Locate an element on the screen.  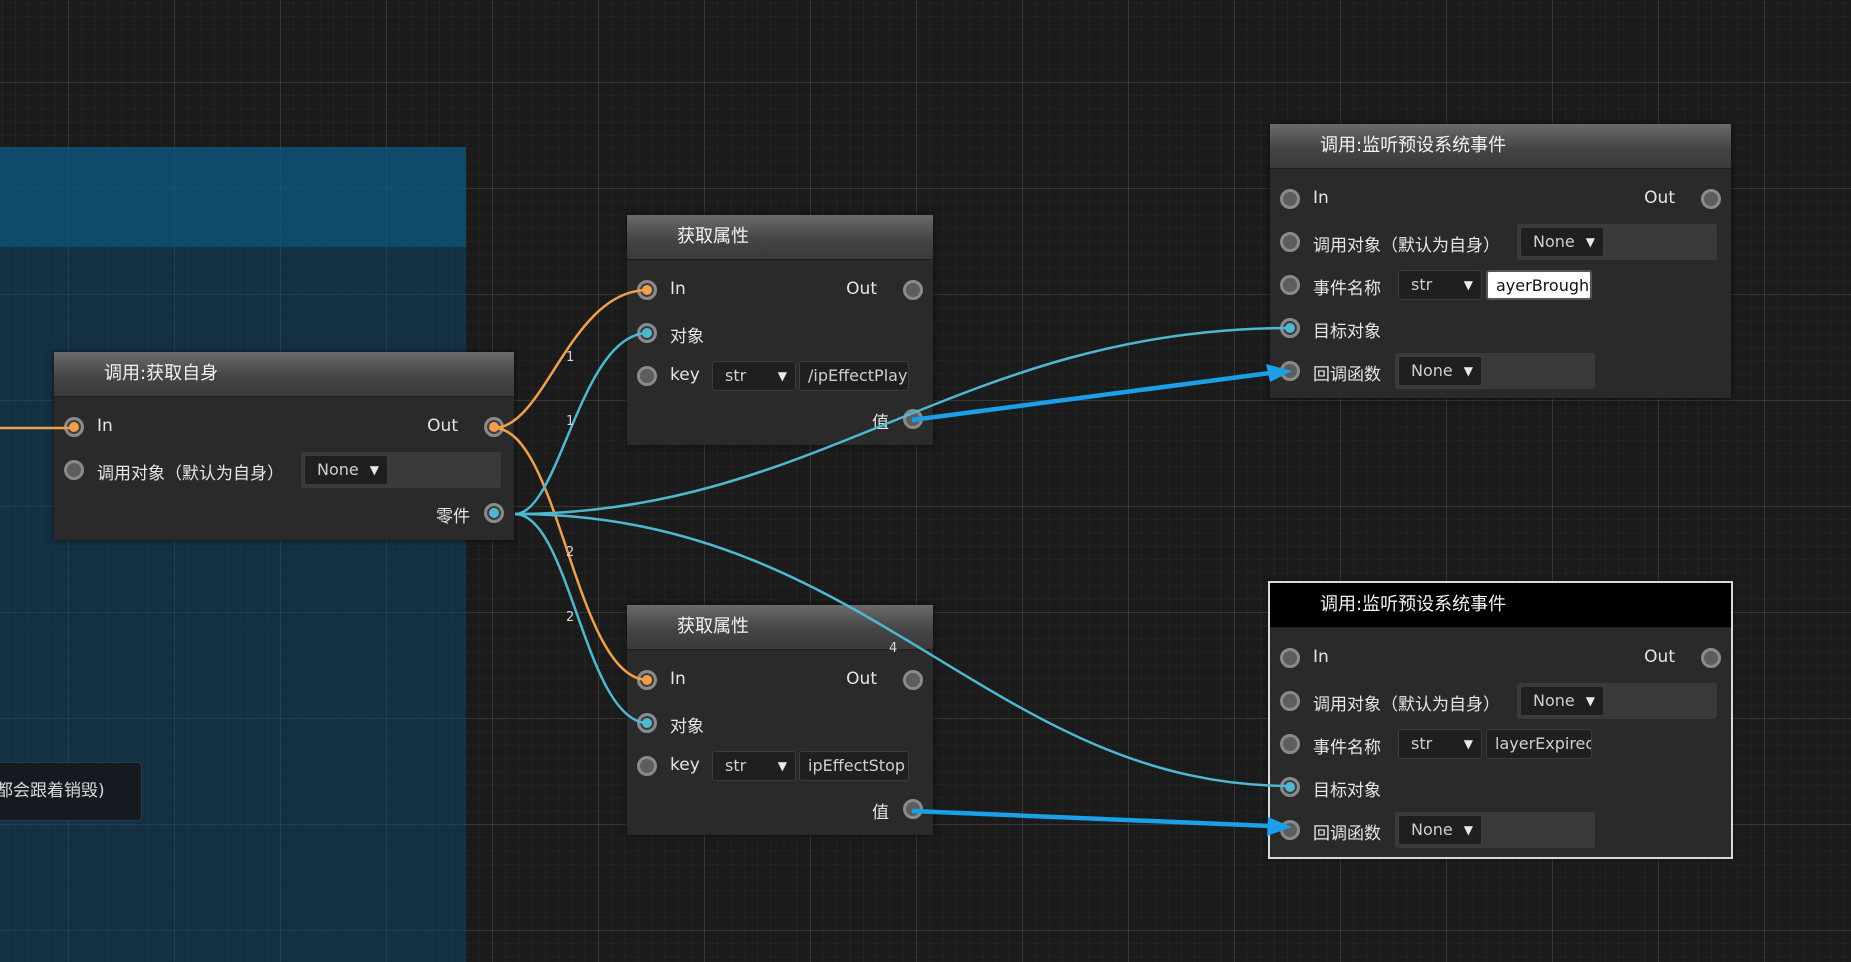
node-get-property-2: 获取属性 In Out 对象 key str ▼ ipEffectStop 值 is located at coordinates (780, 720).